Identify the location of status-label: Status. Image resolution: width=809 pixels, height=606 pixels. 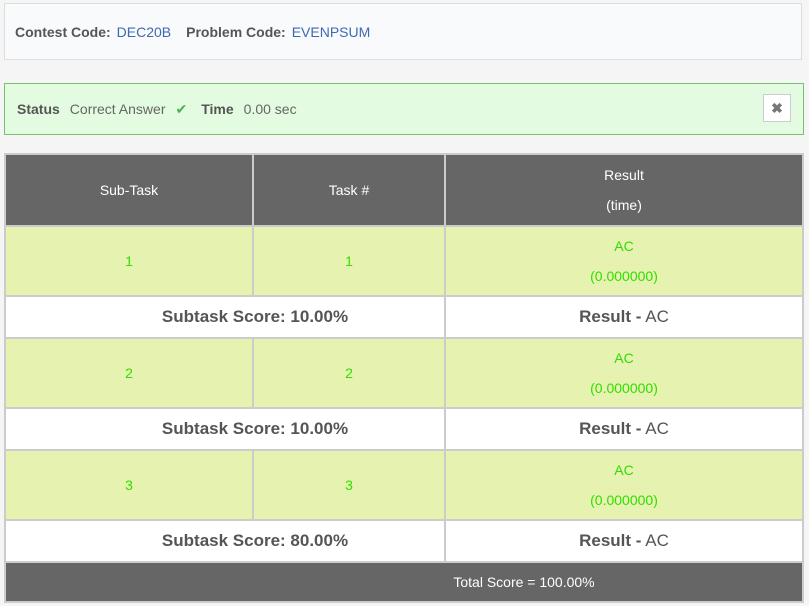
(38, 109).